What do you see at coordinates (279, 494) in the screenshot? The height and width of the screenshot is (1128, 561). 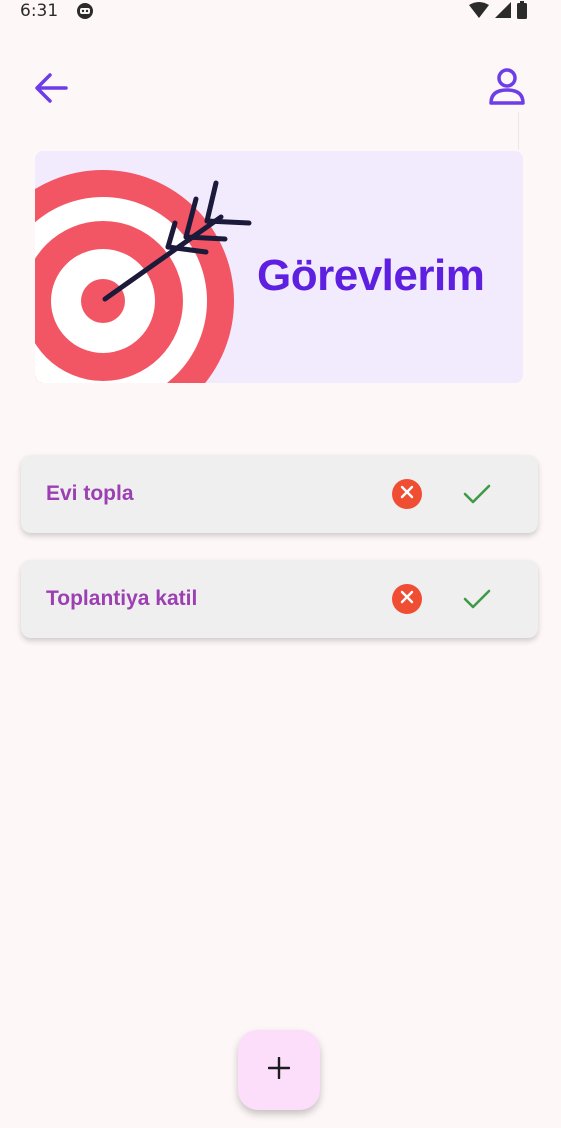 I see `task-card: Evi topla` at bounding box center [279, 494].